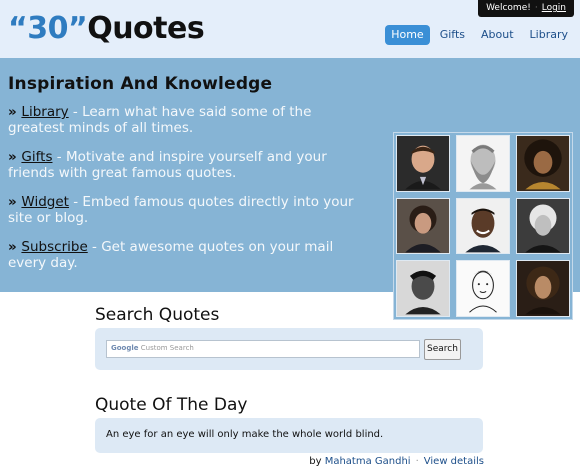 The height and width of the screenshot is (476, 580). Describe the element at coordinates (44, 112) in the screenshot. I see `feature-library-link: Library` at that location.